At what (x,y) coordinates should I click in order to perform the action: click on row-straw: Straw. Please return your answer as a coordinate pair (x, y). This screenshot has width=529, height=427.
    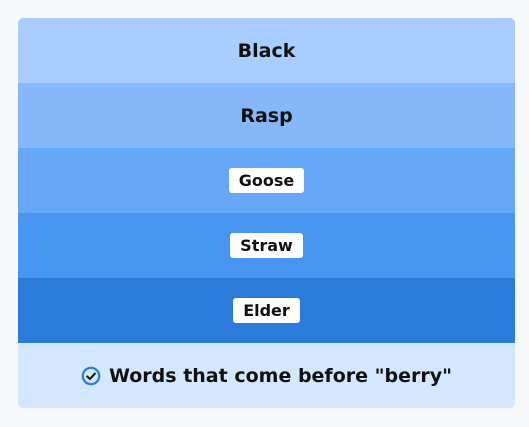
    Looking at the image, I should click on (266, 245).